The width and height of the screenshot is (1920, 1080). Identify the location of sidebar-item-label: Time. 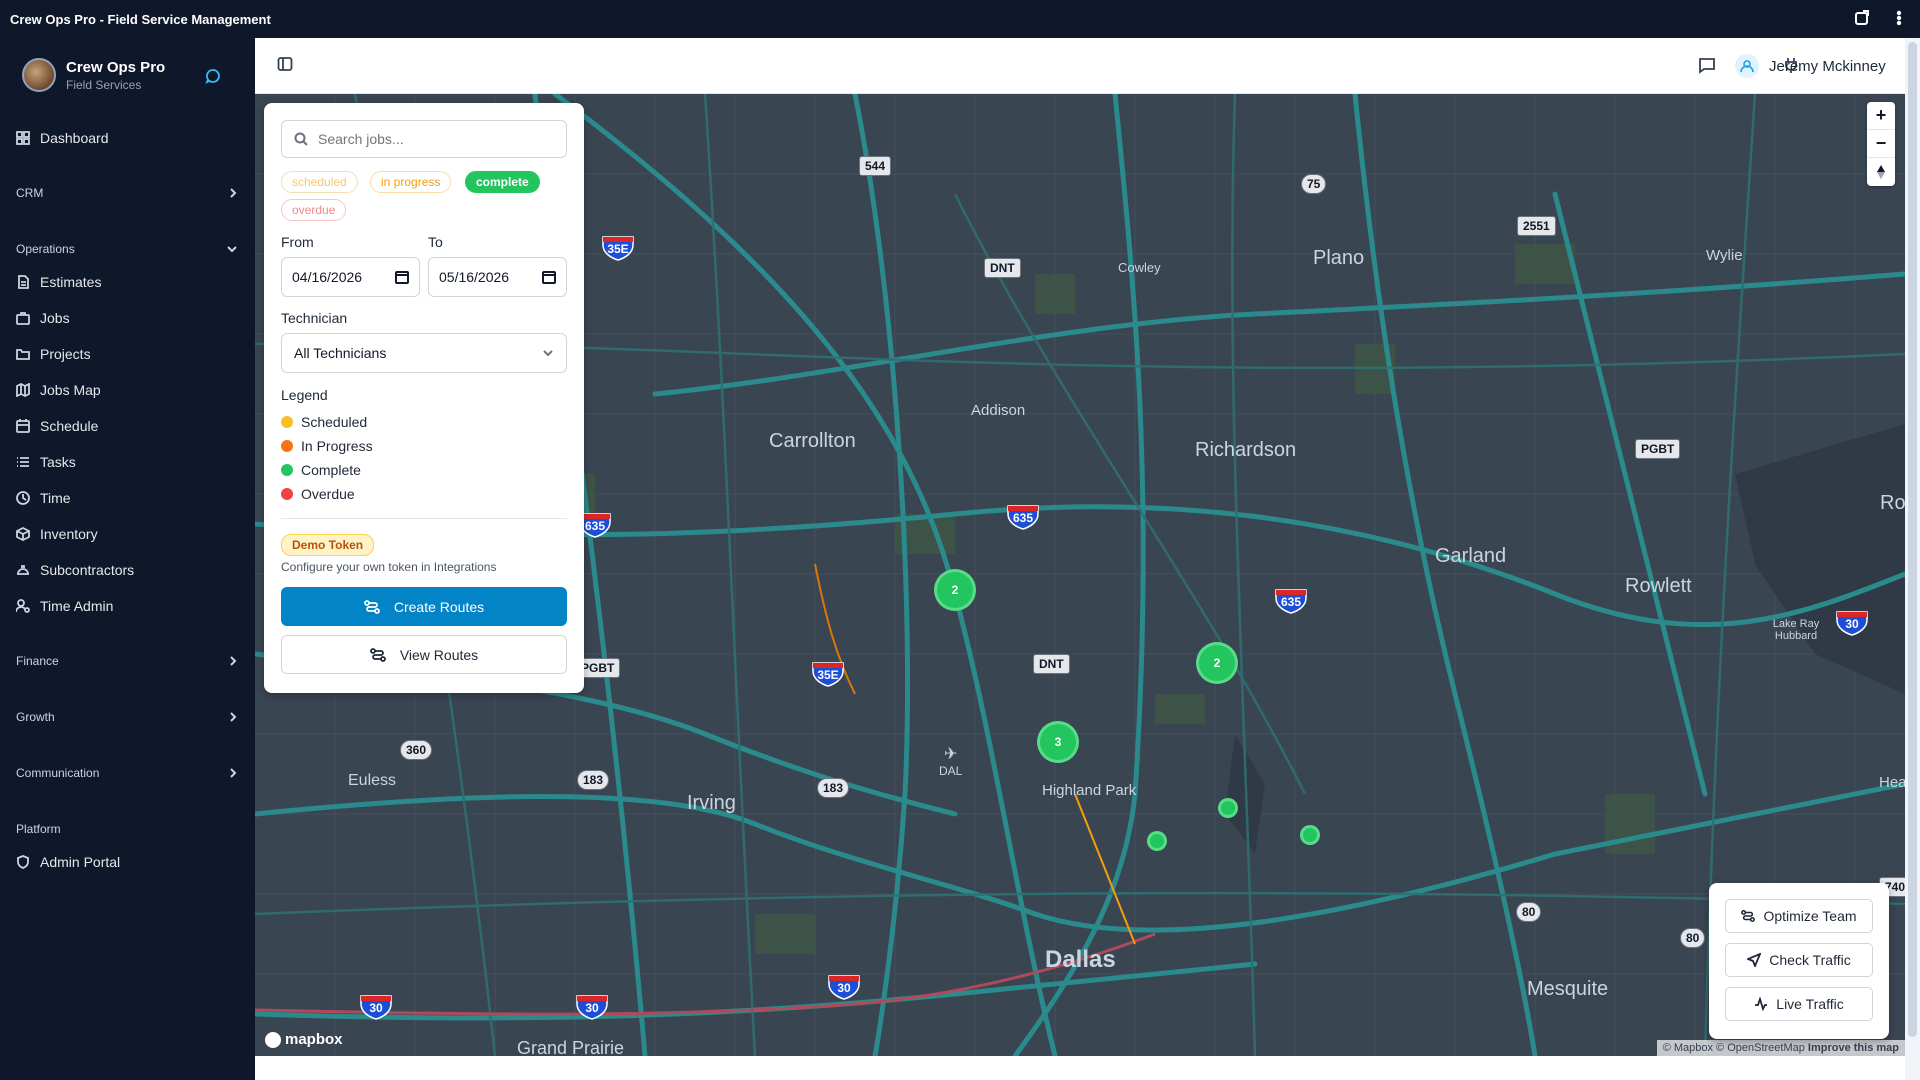
(55, 498).